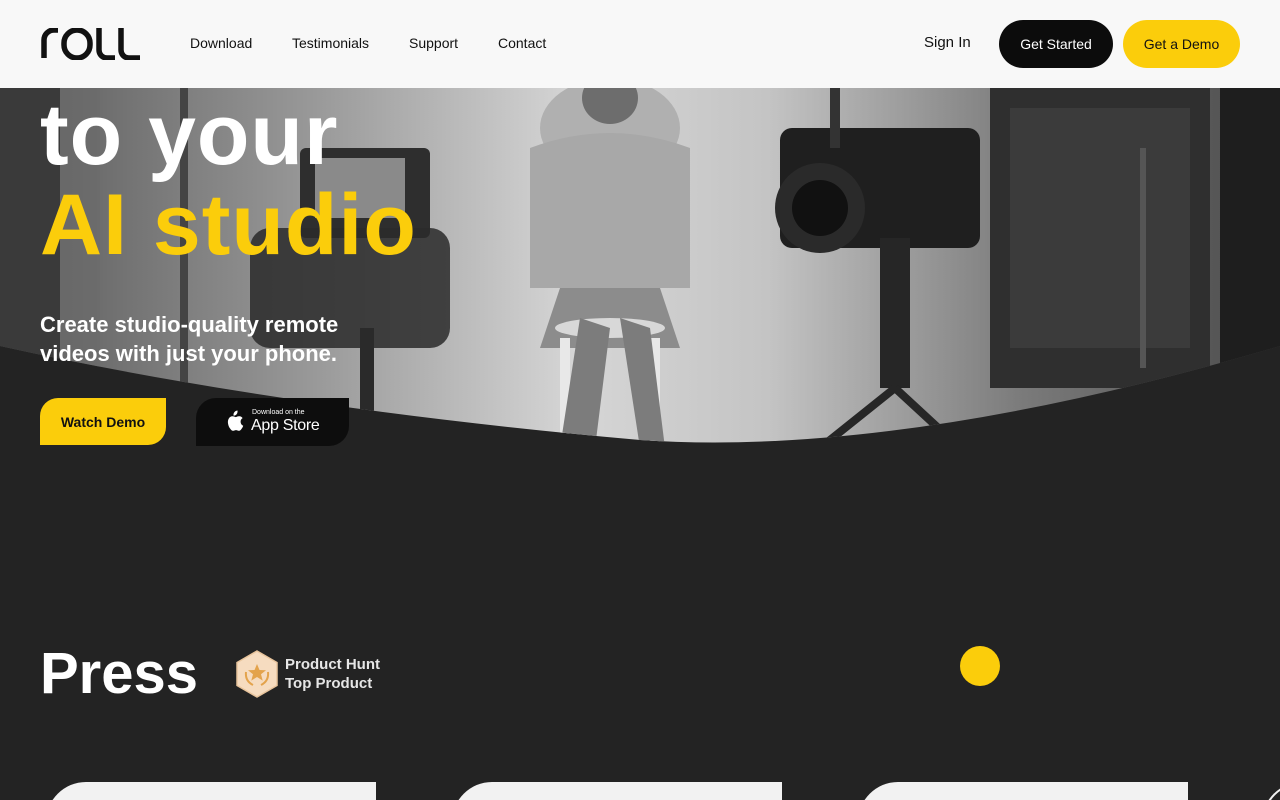 This screenshot has width=1280, height=800. Describe the element at coordinates (228, 225) in the screenshot. I see `hero-headline-line2: AI studio` at that location.